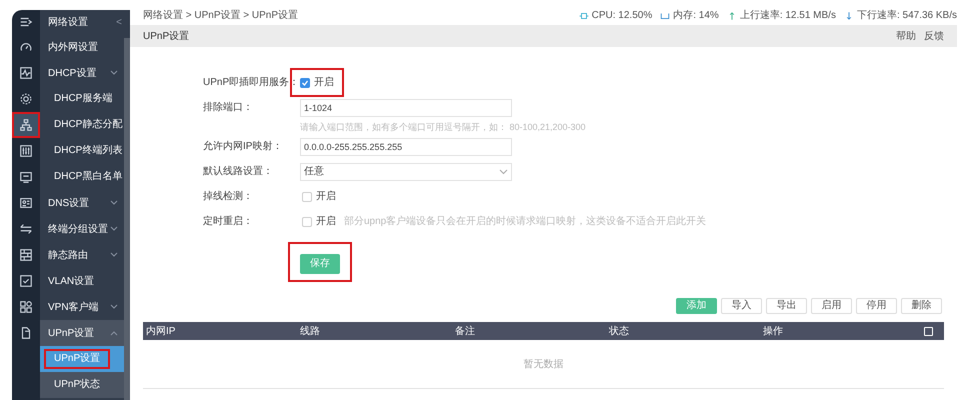 This screenshot has width=967, height=400. Describe the element at coordinates (934, 36) in the screenshot. I see `header-link: 反馈` at that location.